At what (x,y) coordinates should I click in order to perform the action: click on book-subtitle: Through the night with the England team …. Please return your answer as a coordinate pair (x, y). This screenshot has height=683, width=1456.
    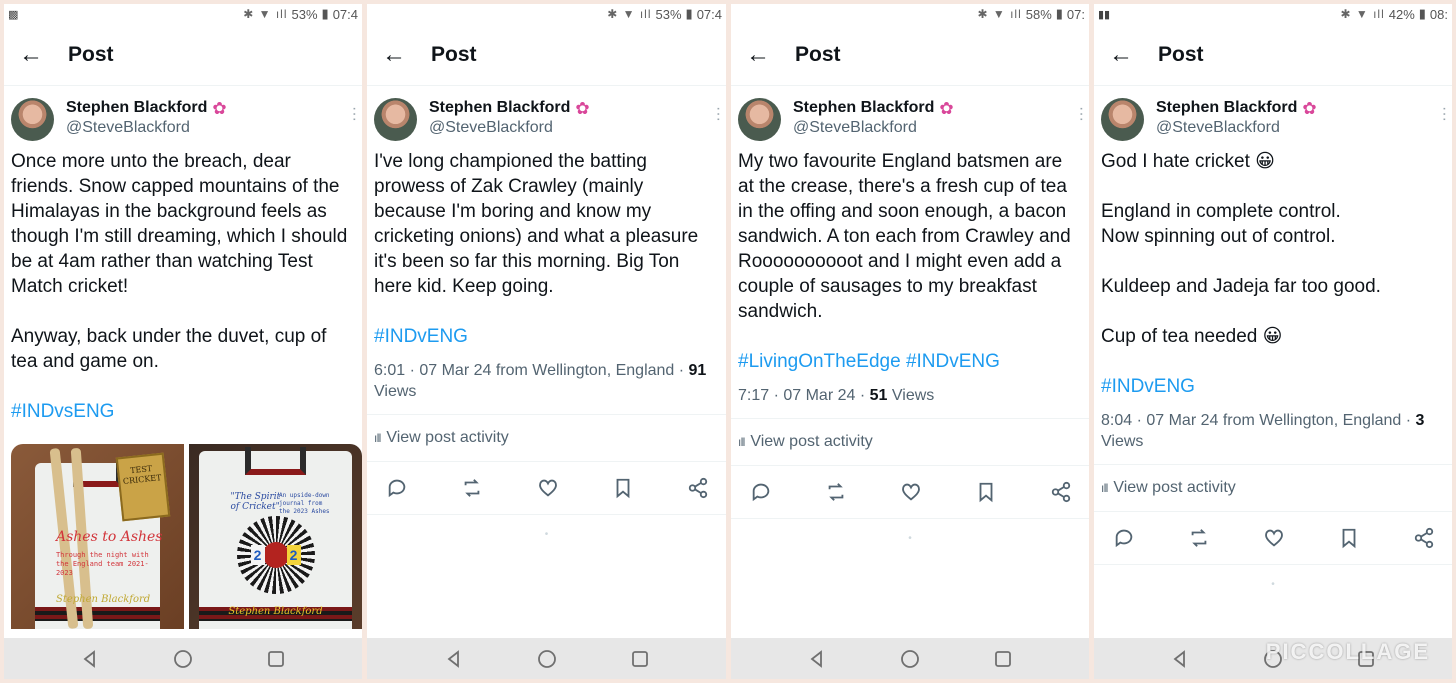
    Looking at the image, I should click on (102, 564).